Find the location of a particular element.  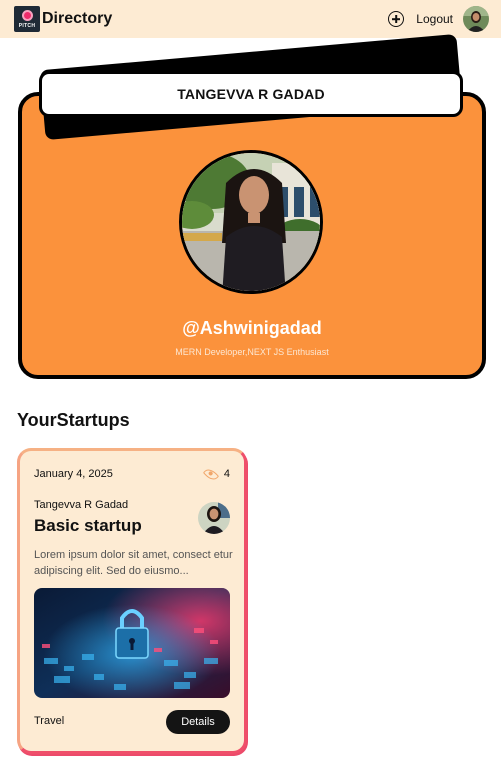

author-avatar-image is located at coordinates (214, 518).